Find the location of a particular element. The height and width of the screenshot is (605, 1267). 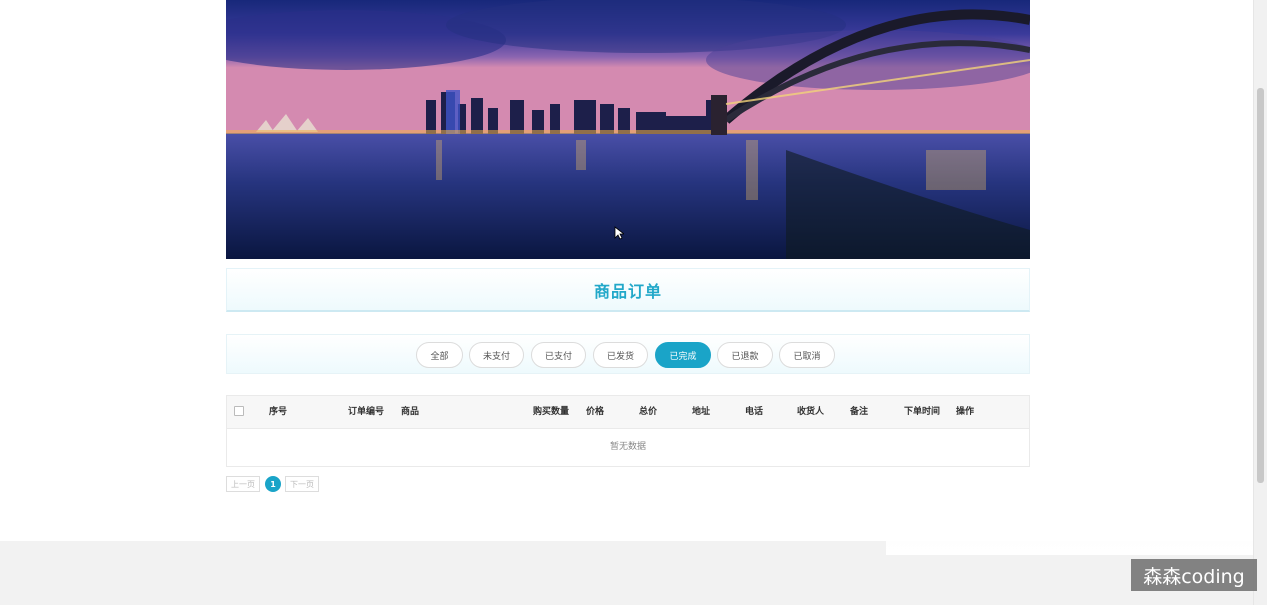

tab-paid: 已支付 is located at coordinates (558, 355).